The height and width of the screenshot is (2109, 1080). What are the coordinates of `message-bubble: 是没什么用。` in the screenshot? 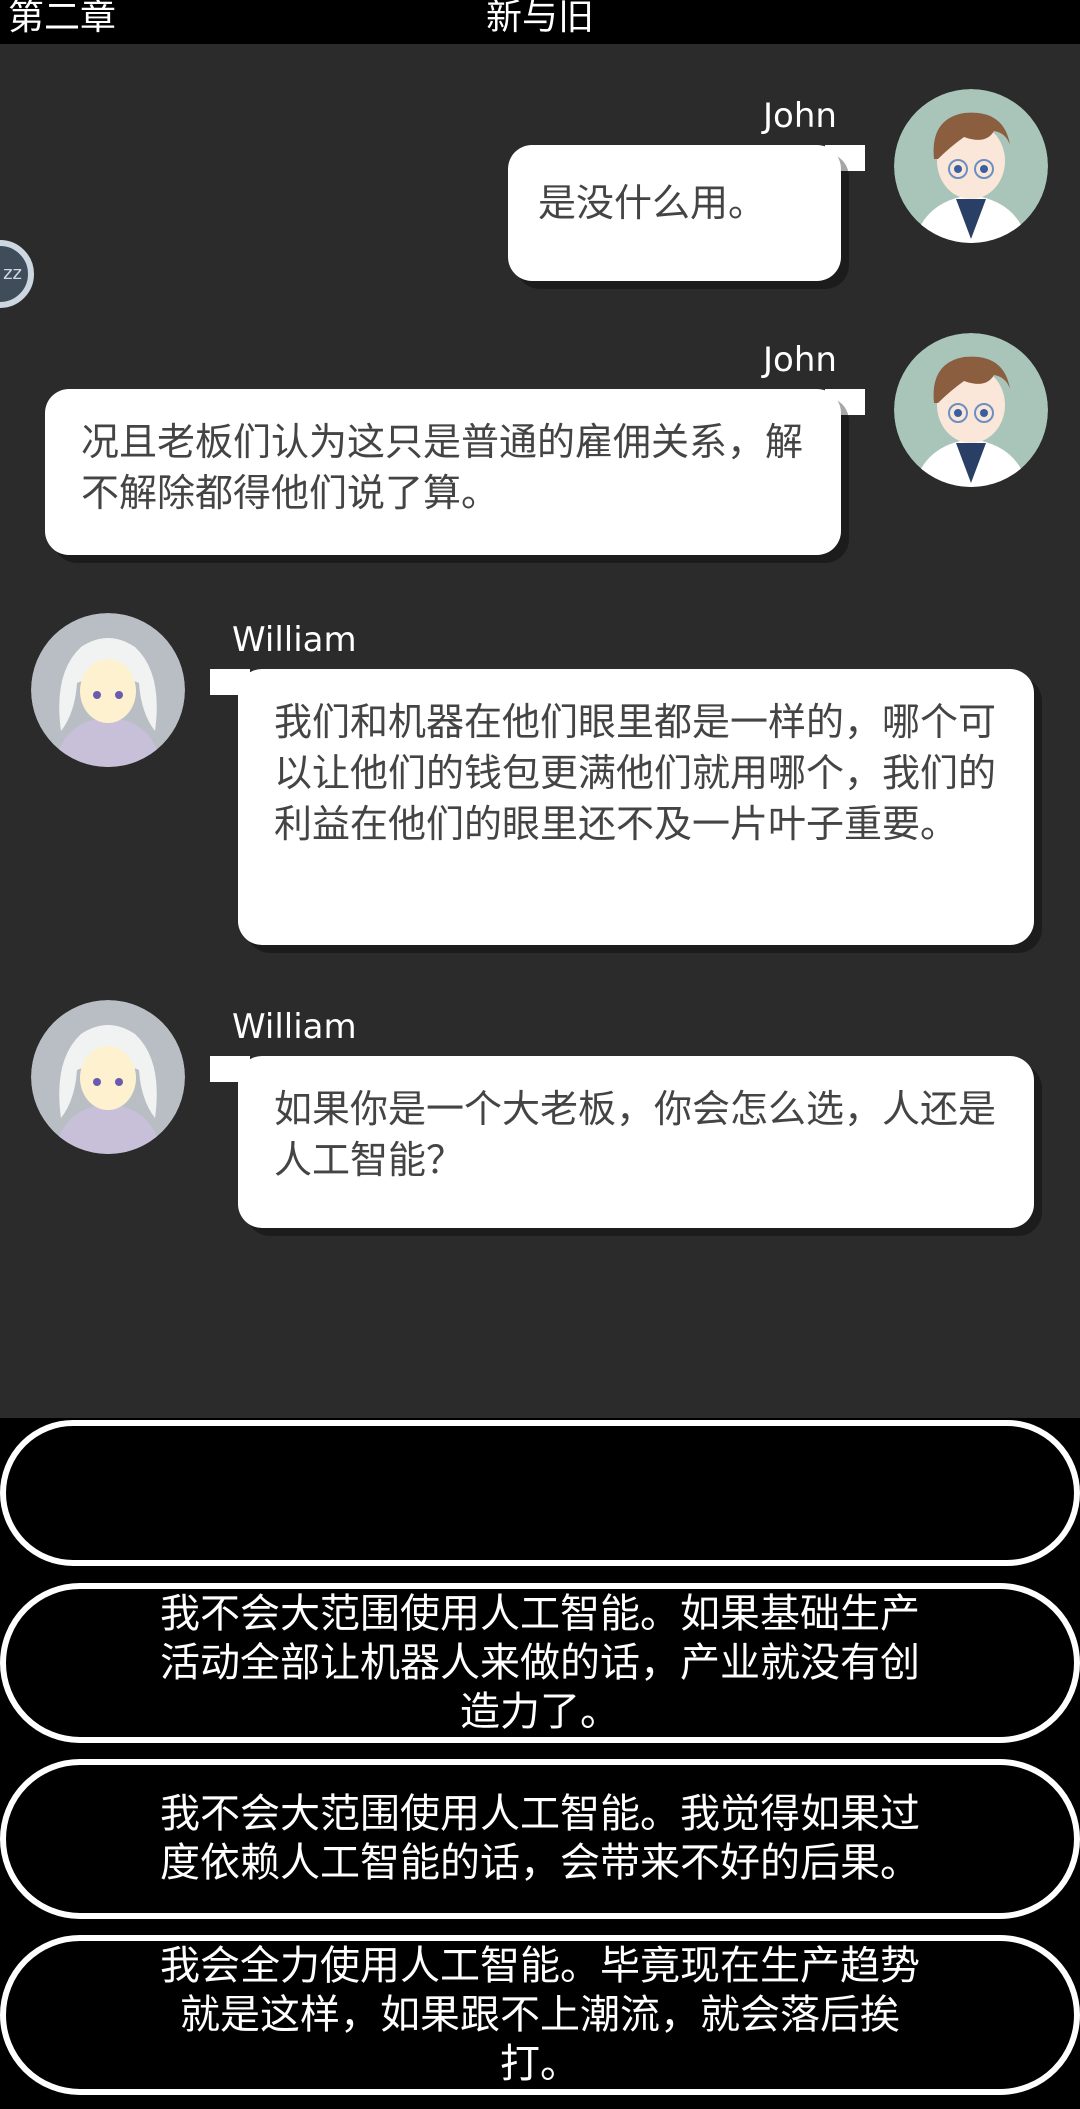 It's located at (674, 213).